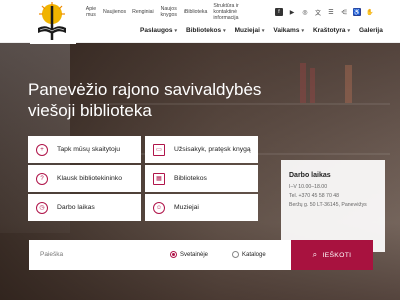 Image resolution: width=400 pixels, height=300 pixels. I want to click on radio-label: Svetainėje, so click(194, 254).